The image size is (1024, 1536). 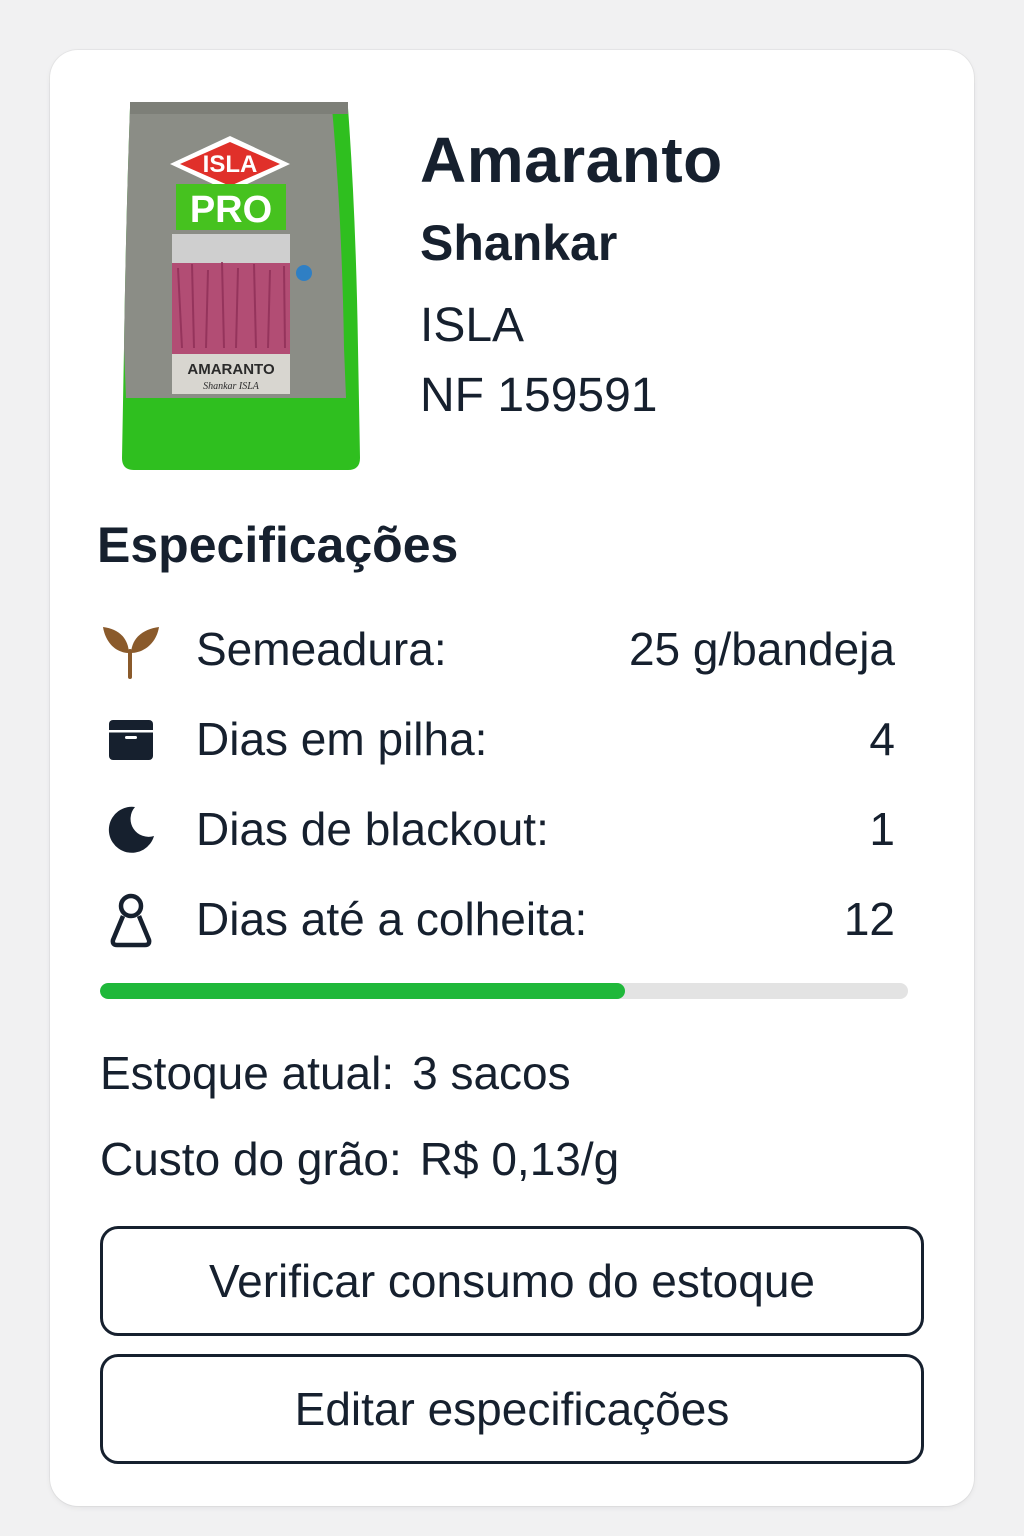 I want to click on spec-row-harvest-days: Dias até a colheita: 12, so click(x=497, y=920).